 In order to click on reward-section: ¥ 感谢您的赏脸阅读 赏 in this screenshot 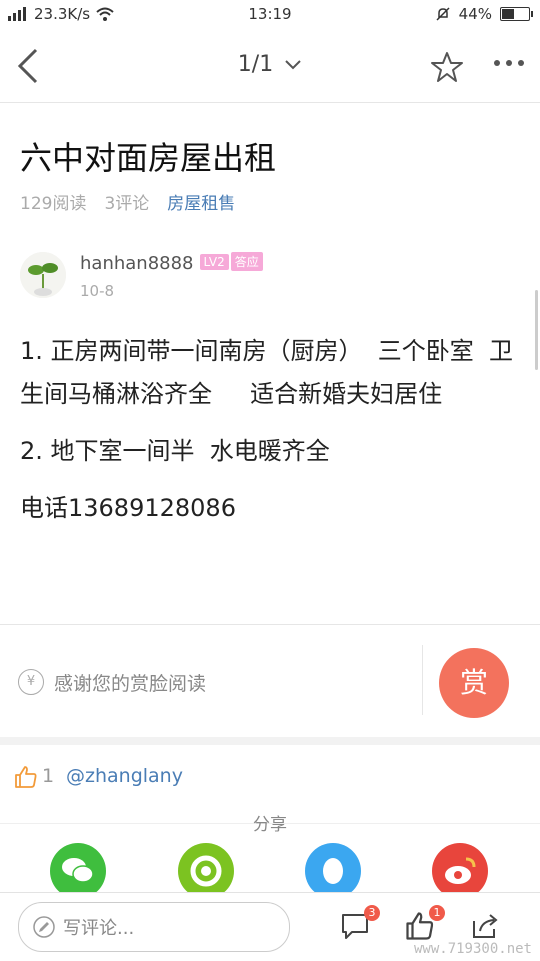, I will do `click(270, 680)`.